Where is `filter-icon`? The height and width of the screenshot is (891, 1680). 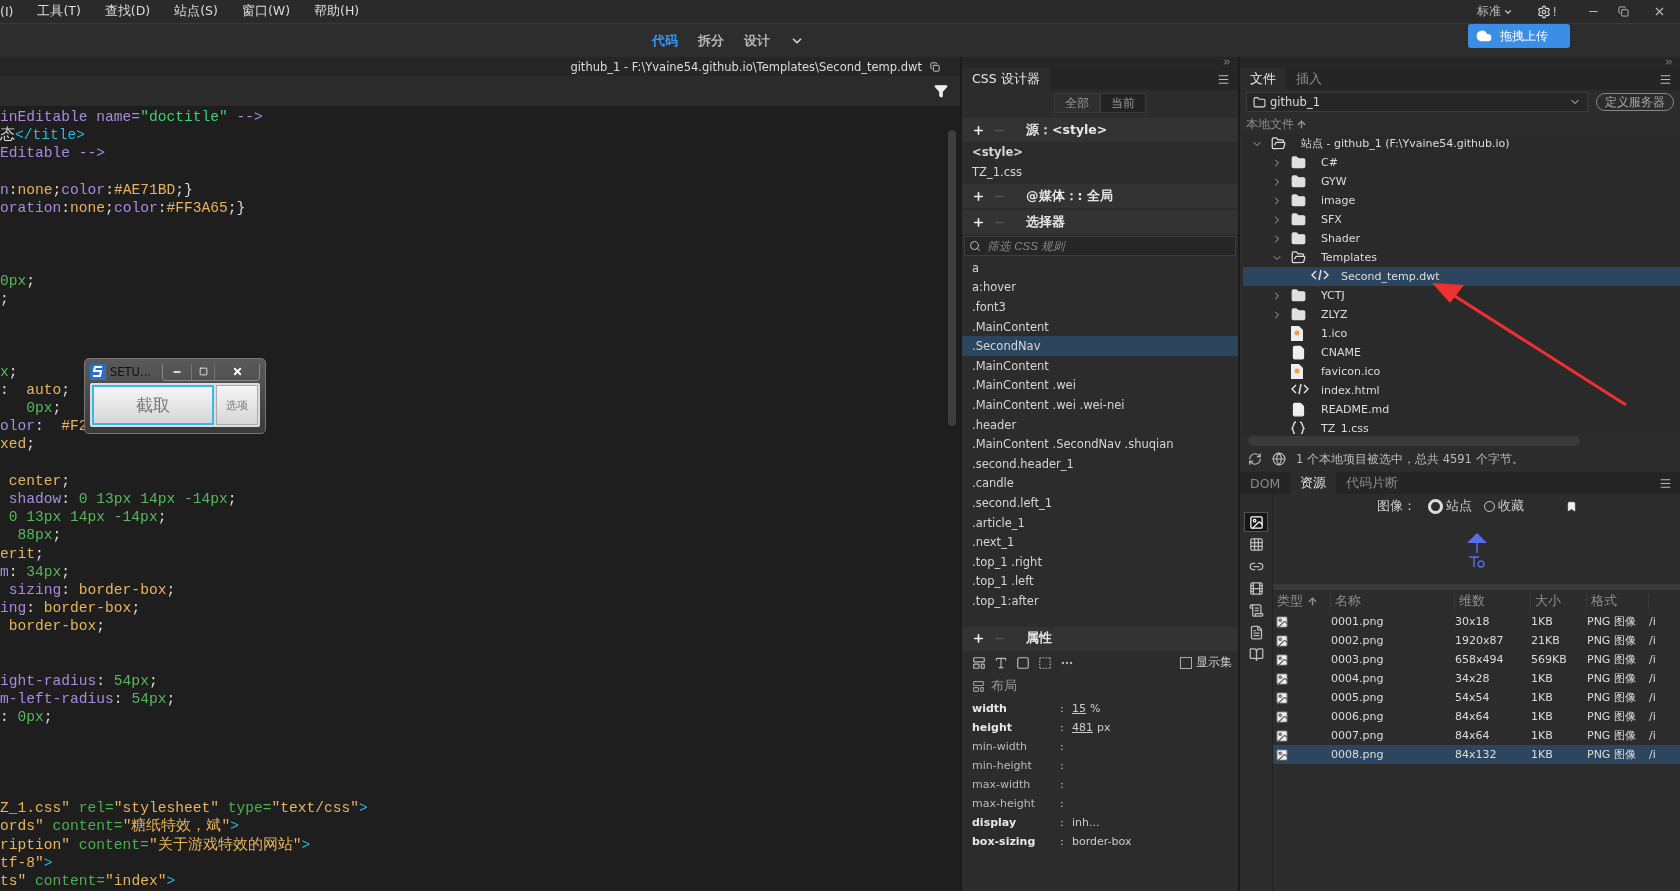
filter-icon is located at coordinates (941, 91).